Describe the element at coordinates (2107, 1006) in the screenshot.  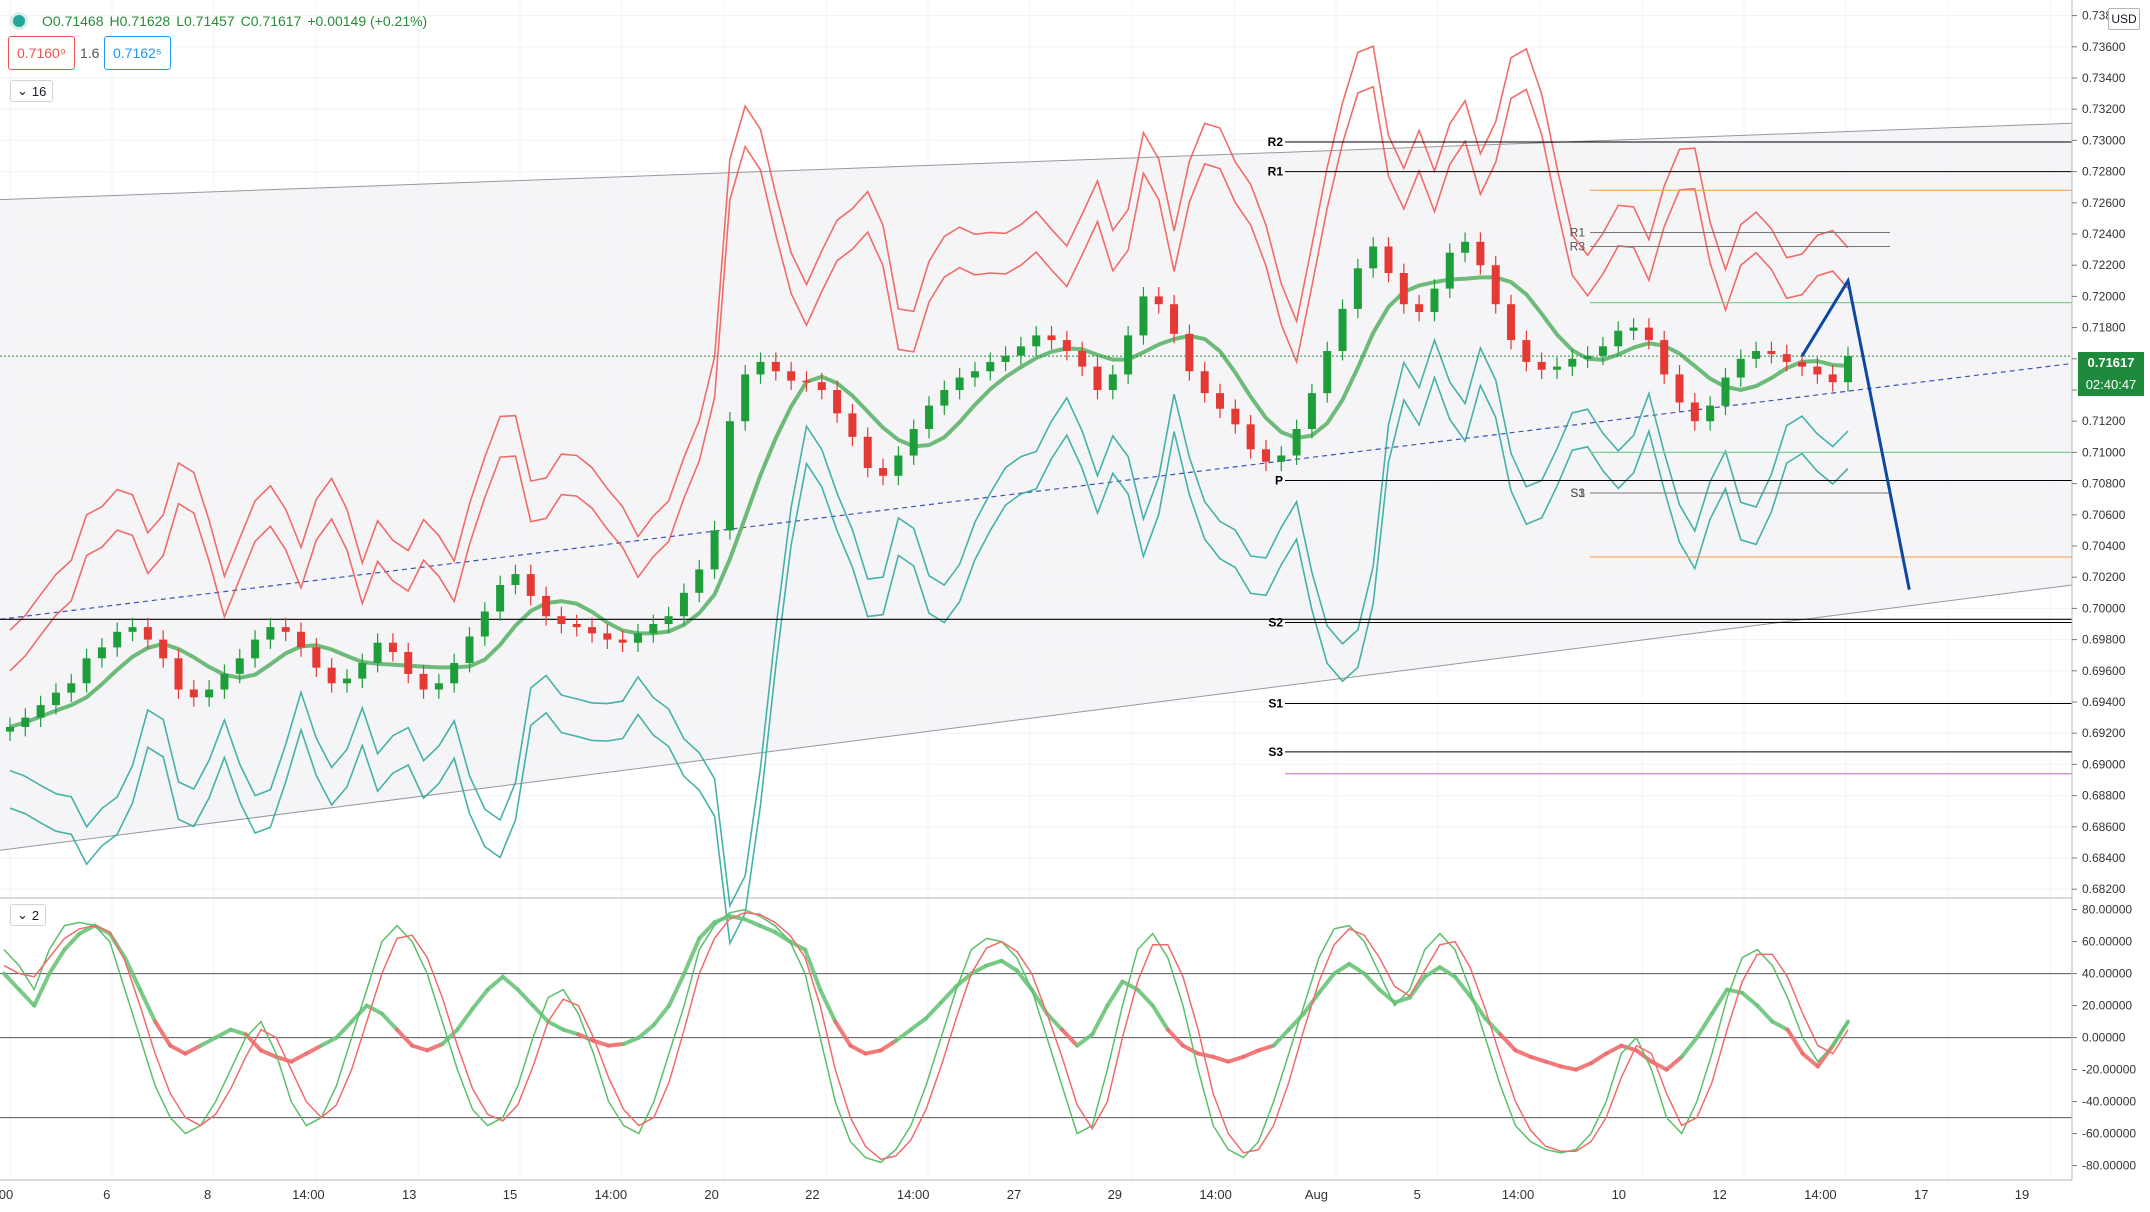
I see `osc-tick-label: 20.00000` at that location.